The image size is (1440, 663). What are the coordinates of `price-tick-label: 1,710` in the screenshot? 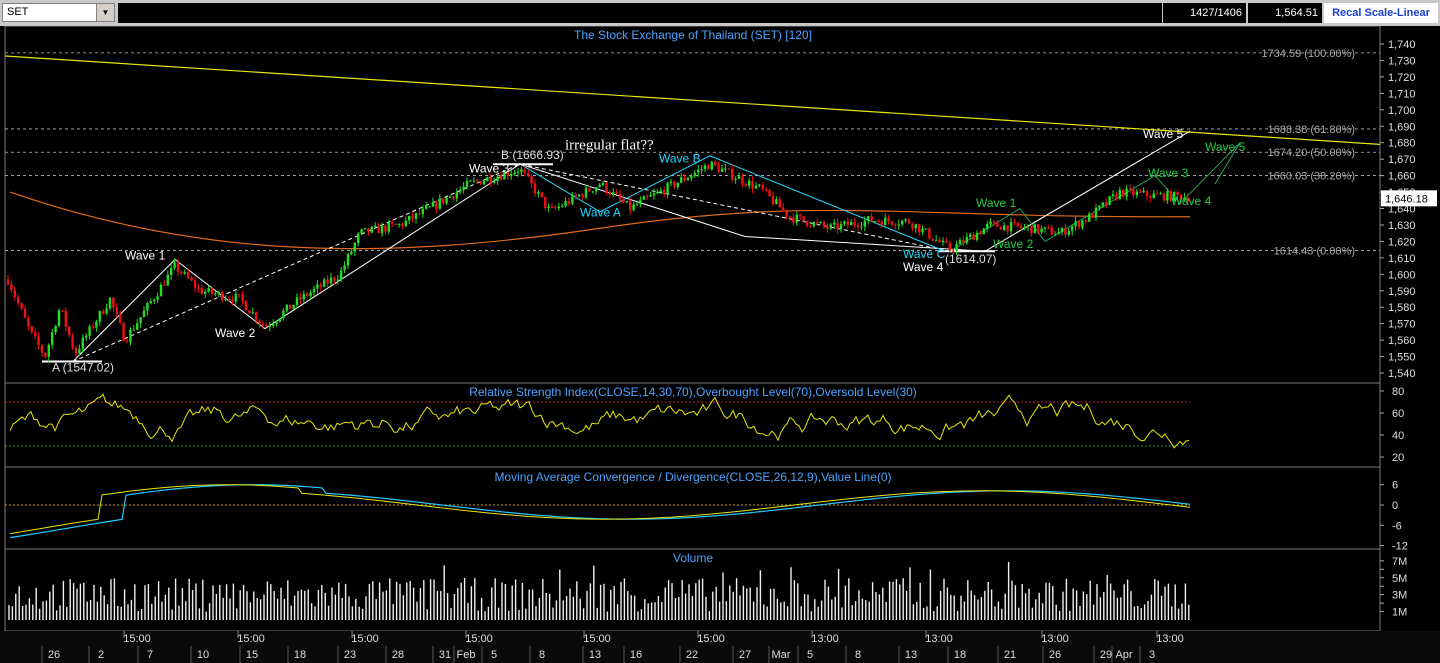 It's located at (1402, 94).